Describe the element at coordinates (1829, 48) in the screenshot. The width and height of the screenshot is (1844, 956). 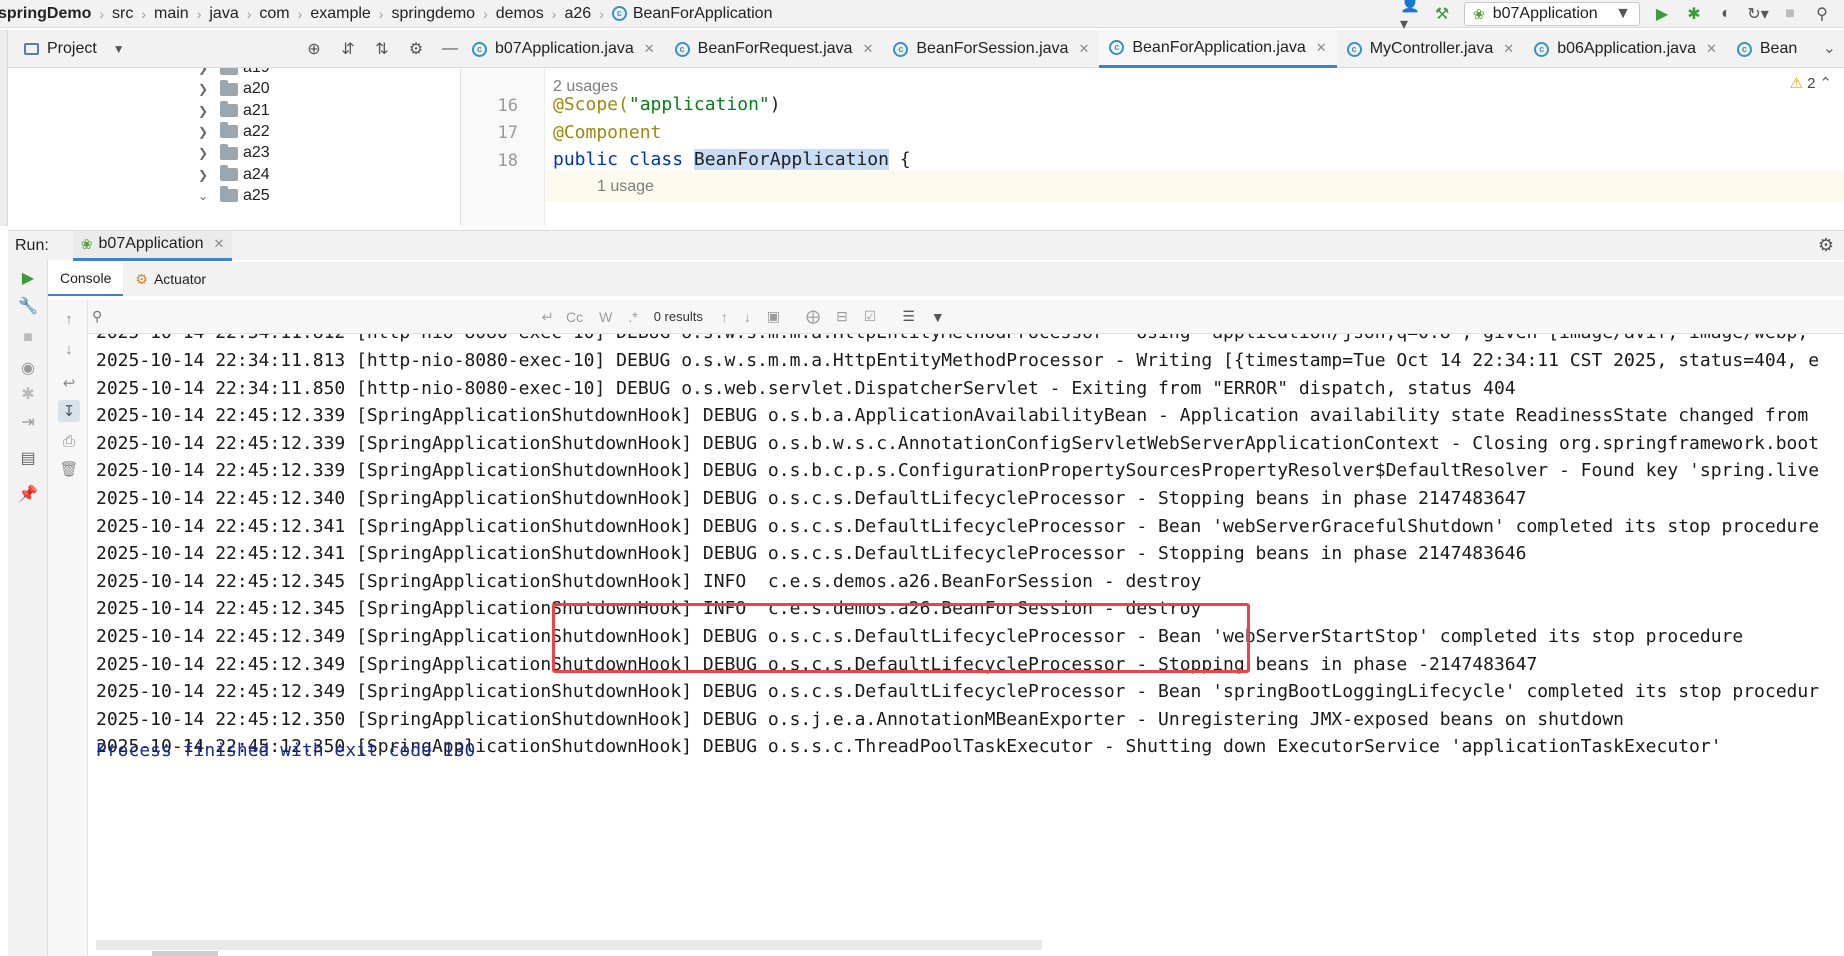
I see `tabs-dropdown-icon: ⌄` at that location.